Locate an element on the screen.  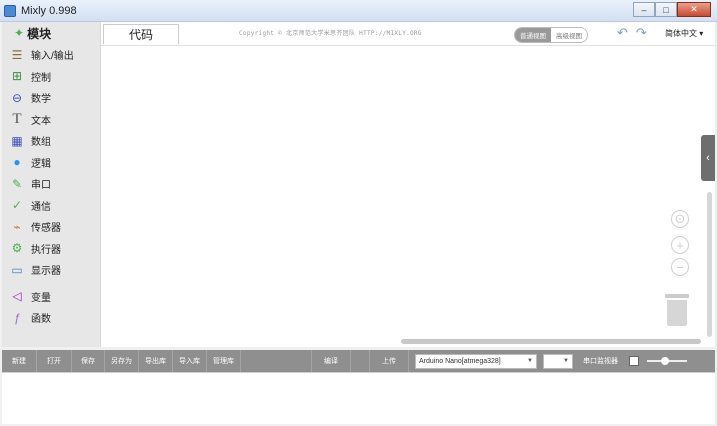
category-label: 串口 is located at coordinates (41, 186).